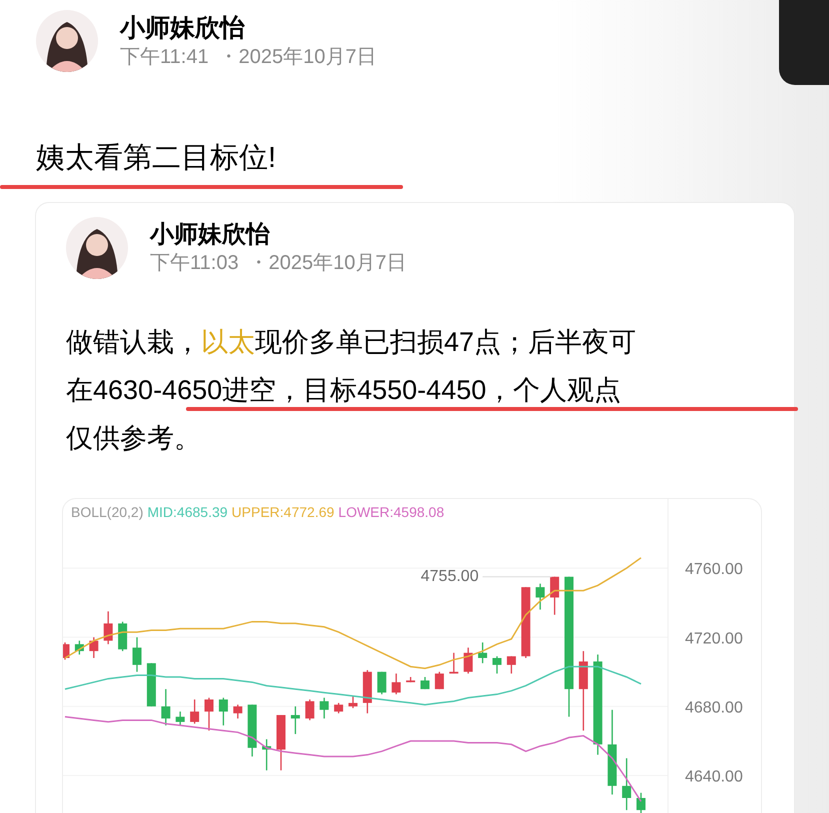 Image resolution: width=829 pixels, height=813 pixels. Describe the element at coordinates (156, 158) in the screenshot. I see `post-text: 姨太看第二目标位!` at that location.